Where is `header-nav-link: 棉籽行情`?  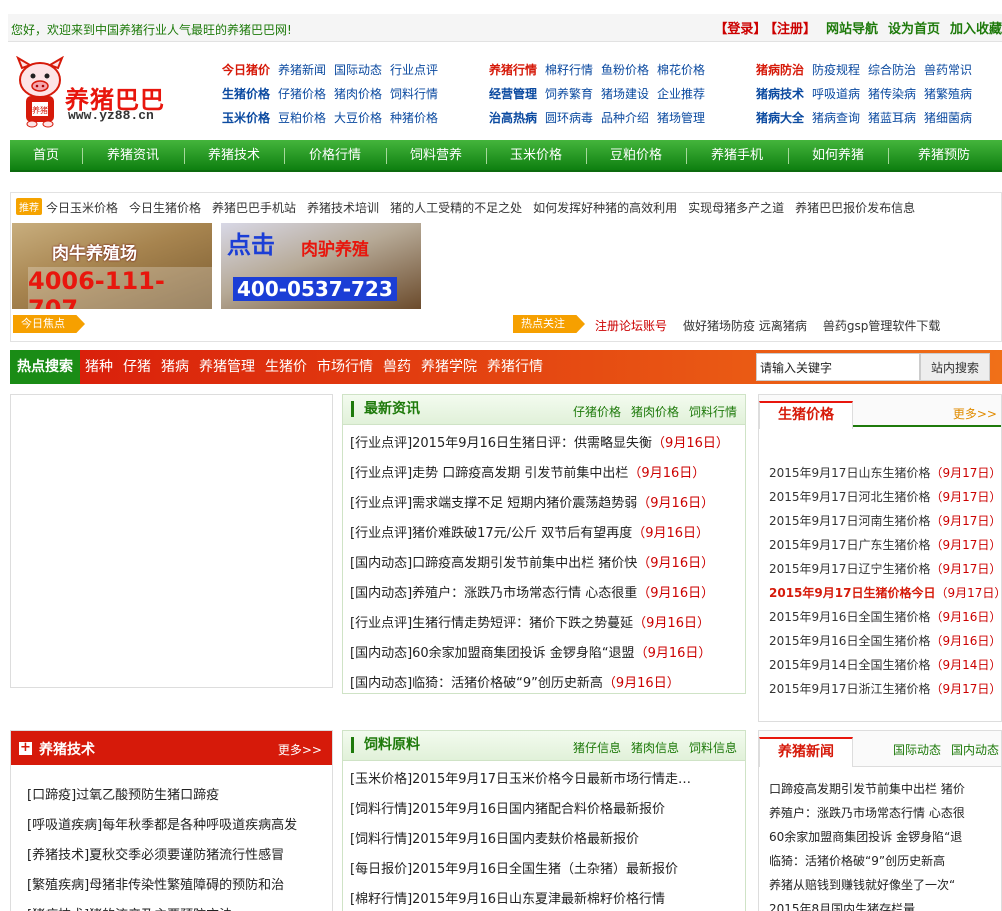 header-nav-link: 棉籽行情 is located at coordinates (569, 70).